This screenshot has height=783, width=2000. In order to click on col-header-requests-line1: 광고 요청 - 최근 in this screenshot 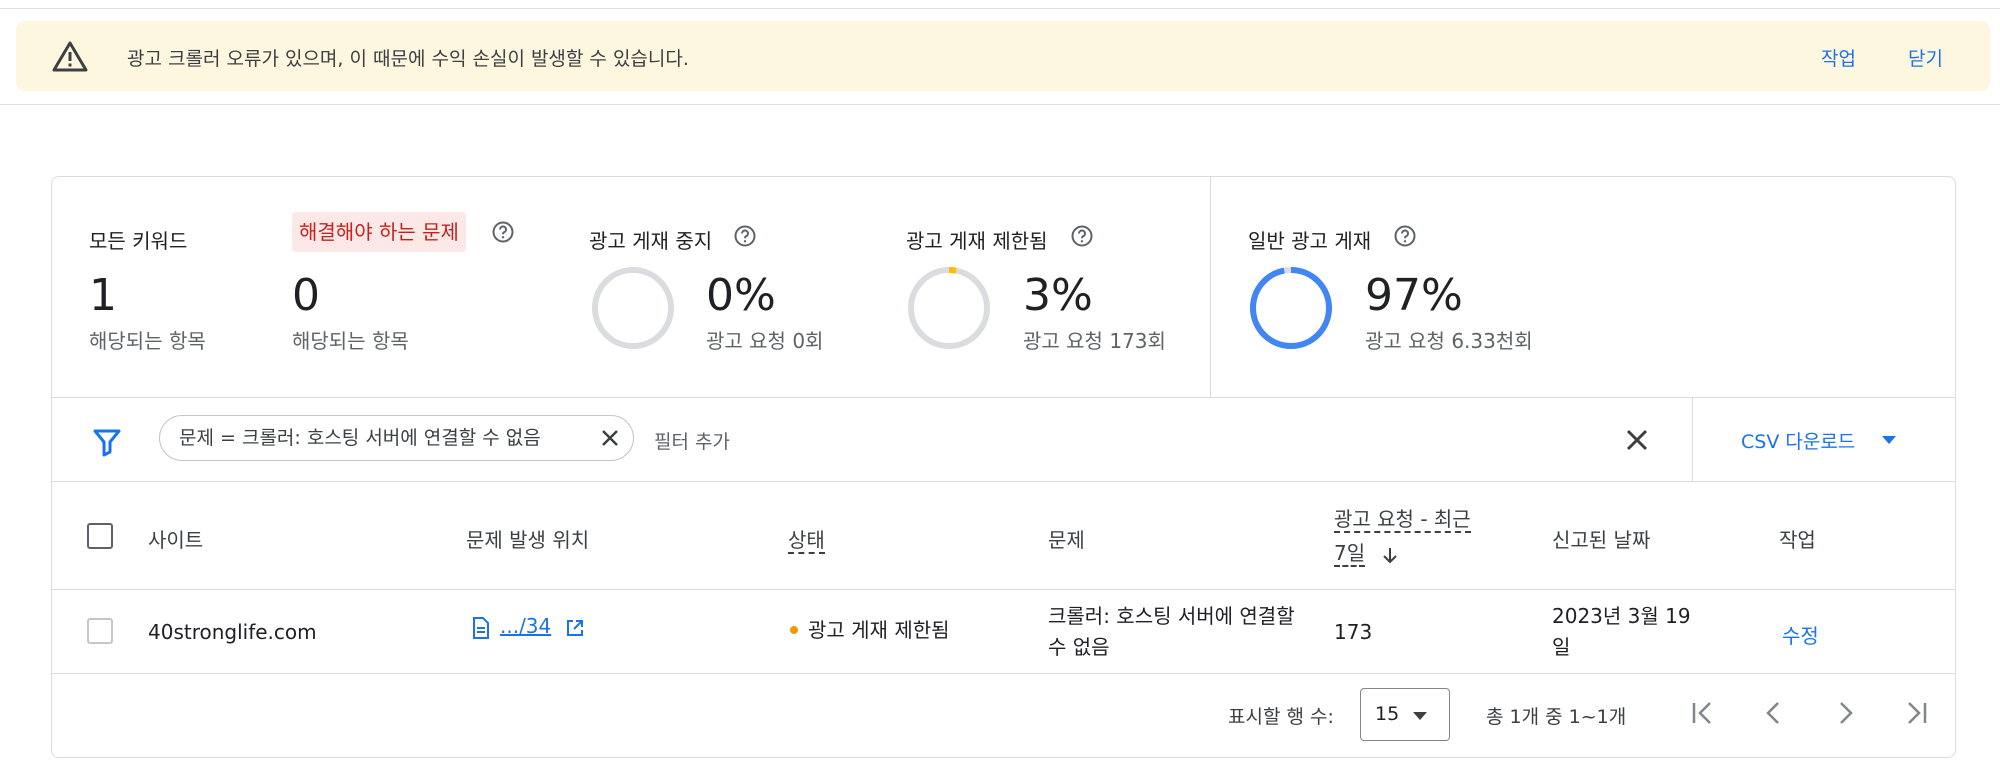, I will do `click(1402, 520)`.